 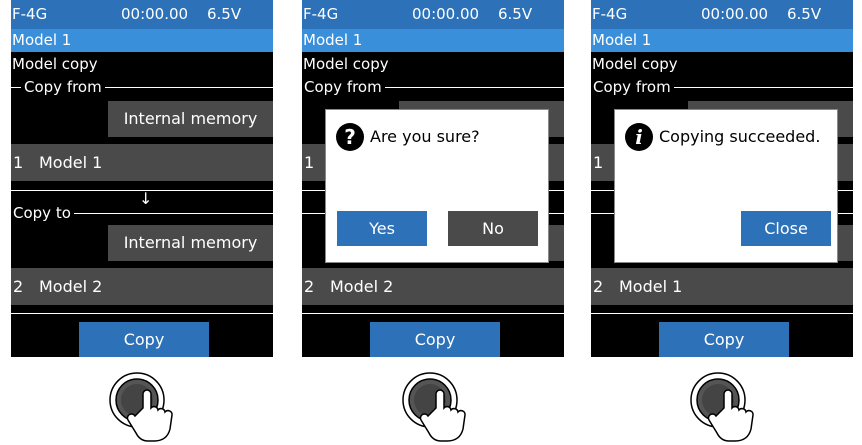 I want to click on dialog-message: Are you sure?, so click(x=425, y=136).